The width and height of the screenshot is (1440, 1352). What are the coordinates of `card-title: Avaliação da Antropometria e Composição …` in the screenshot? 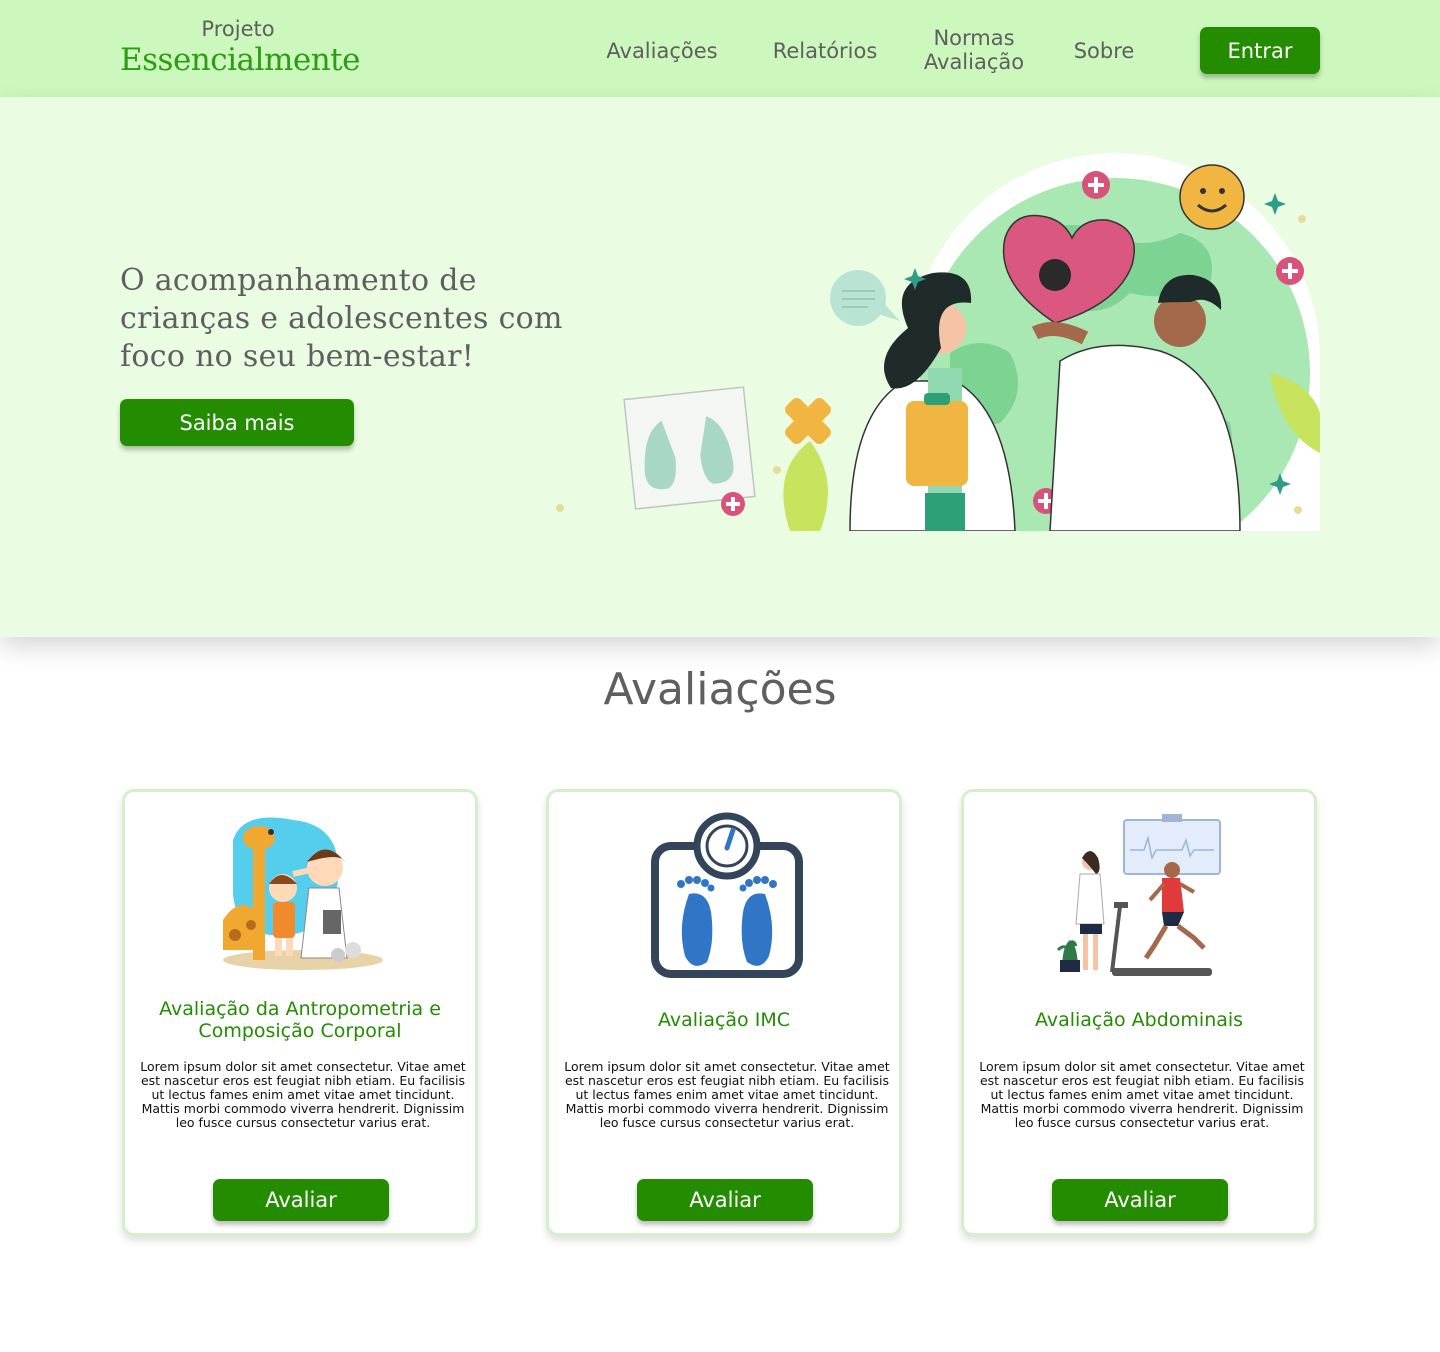 It's located at (300, 1020).